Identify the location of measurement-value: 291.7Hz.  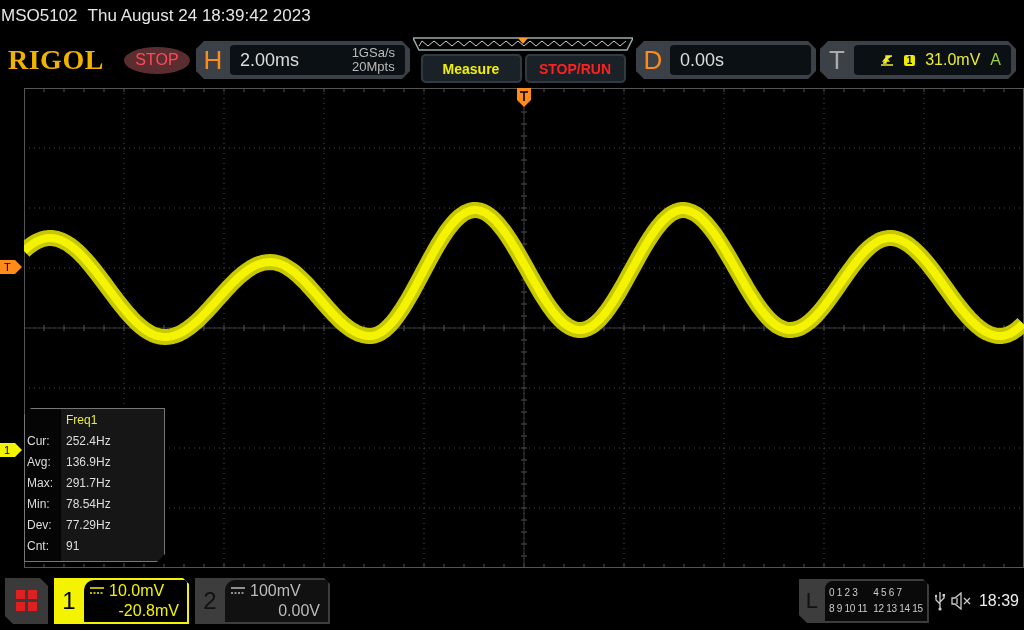
(88, 482).